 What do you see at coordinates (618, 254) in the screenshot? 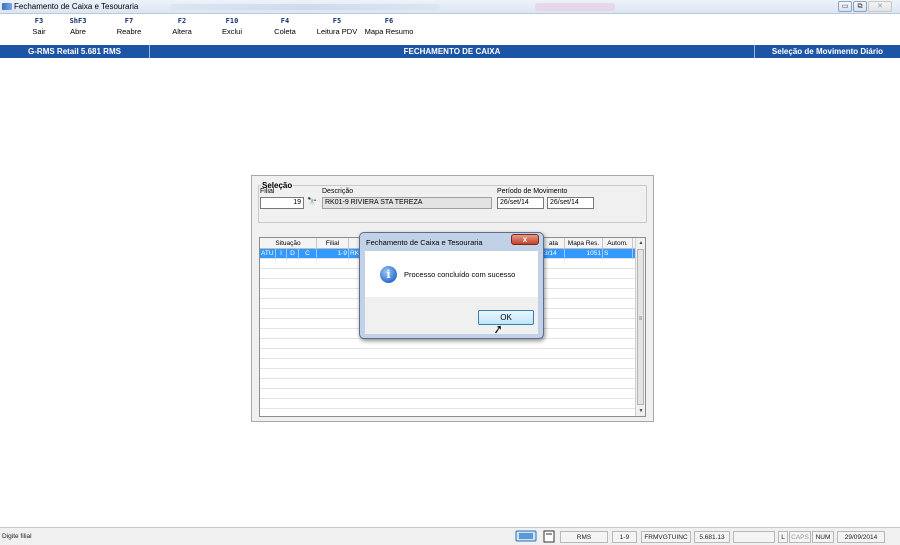
I see `cell-autom: S` at bounding box center [618, 254].